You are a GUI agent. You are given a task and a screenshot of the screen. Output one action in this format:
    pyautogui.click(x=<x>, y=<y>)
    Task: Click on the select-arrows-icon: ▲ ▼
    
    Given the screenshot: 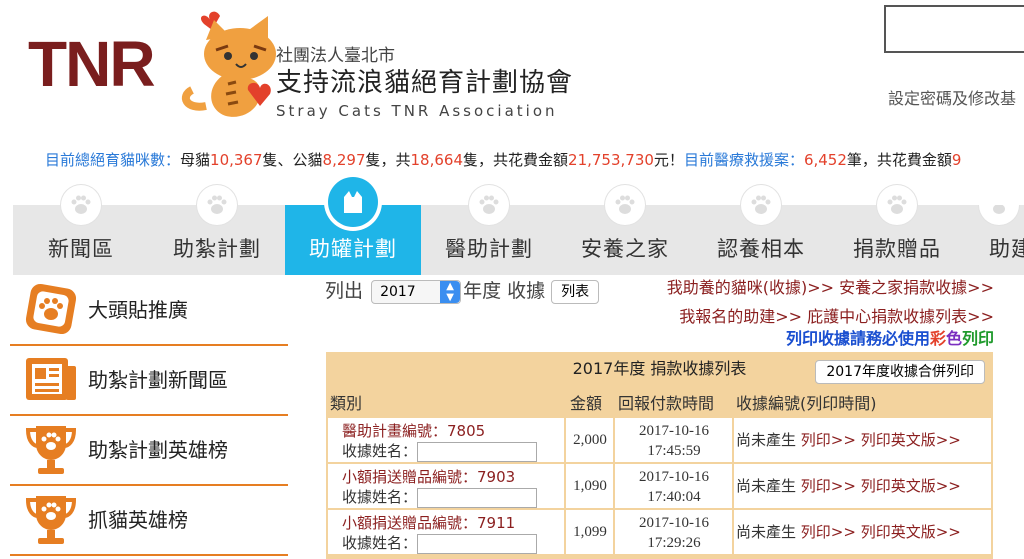 What is the action you would take?
    pyautogui.click(x=450, y=291)
    